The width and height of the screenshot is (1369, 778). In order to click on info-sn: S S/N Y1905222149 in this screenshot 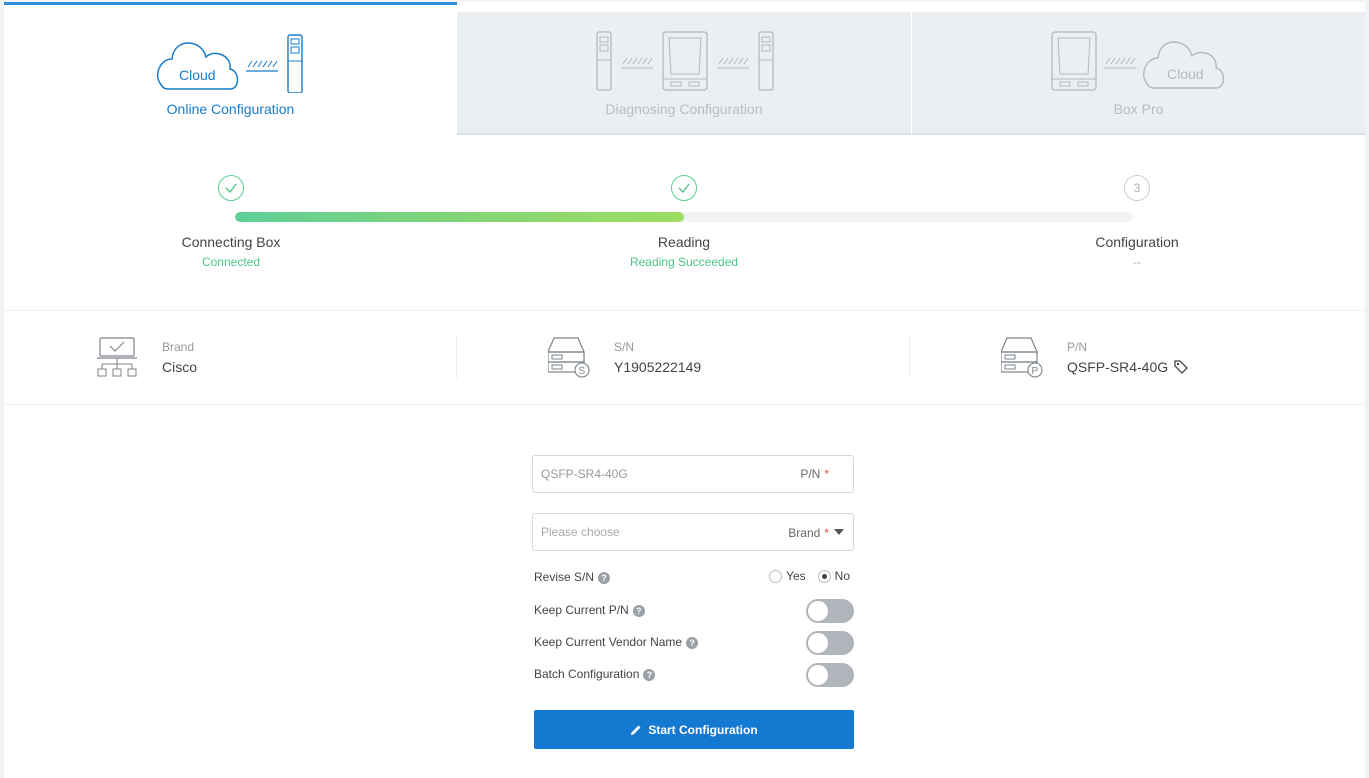, I will do `click(698, 358)`.